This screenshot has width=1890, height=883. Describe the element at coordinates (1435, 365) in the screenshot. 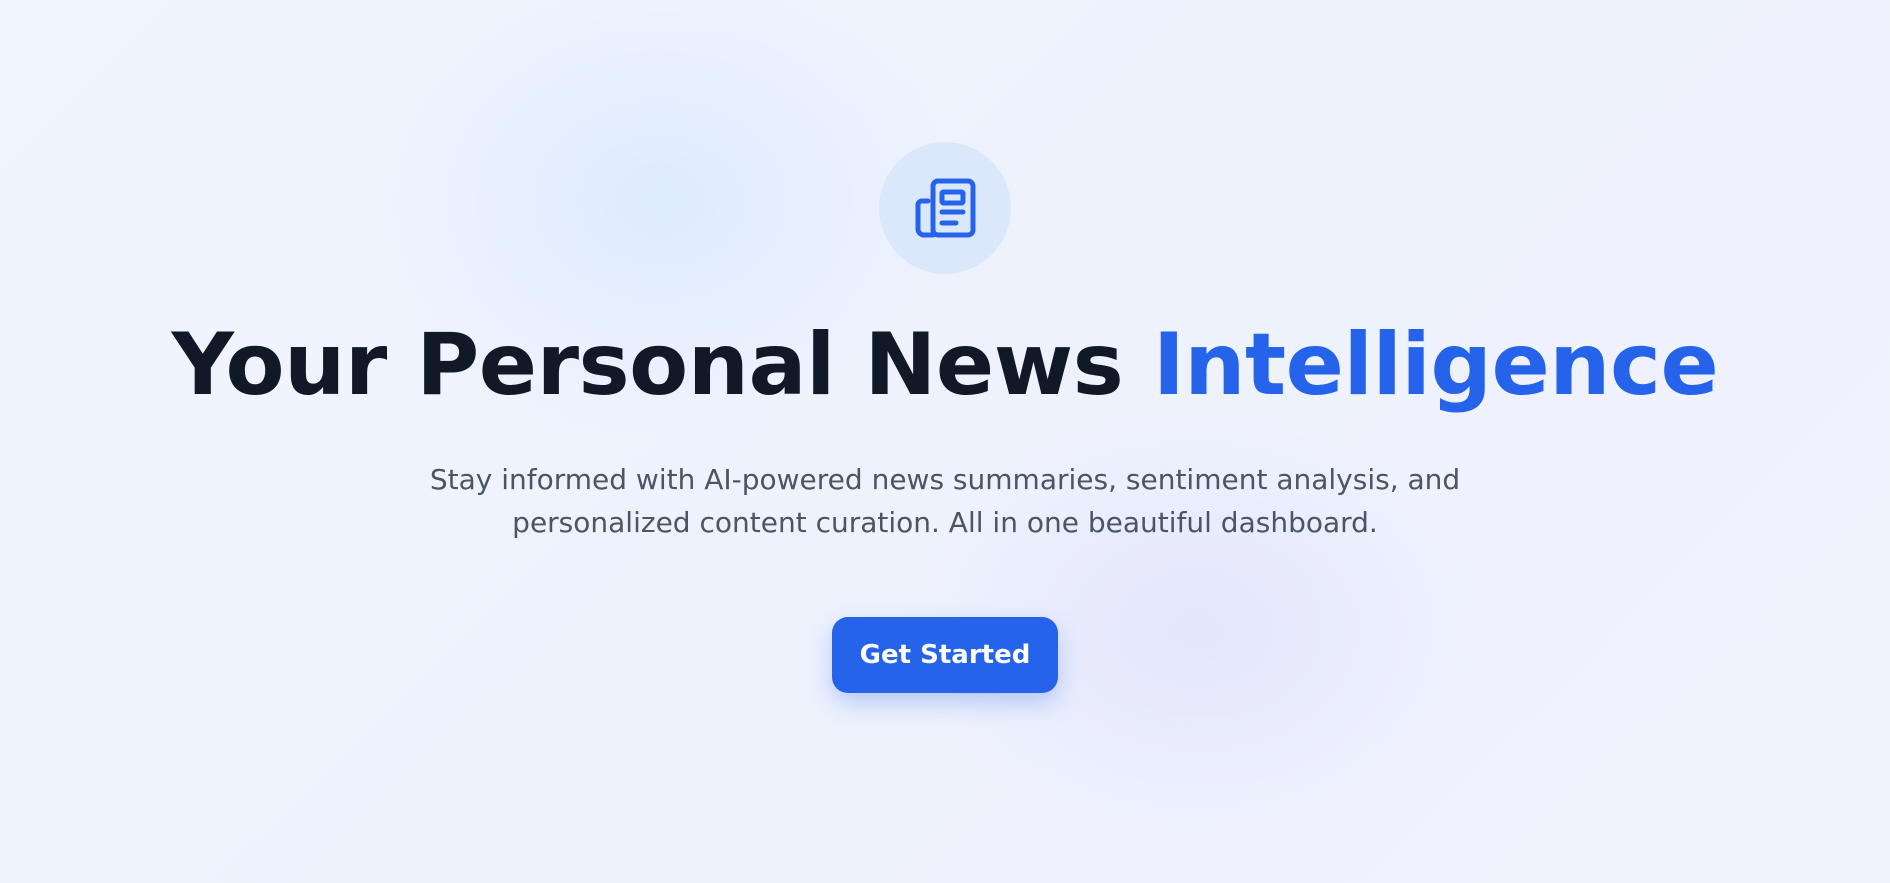

I see `headline-accent-text: Intelligence` at that location.